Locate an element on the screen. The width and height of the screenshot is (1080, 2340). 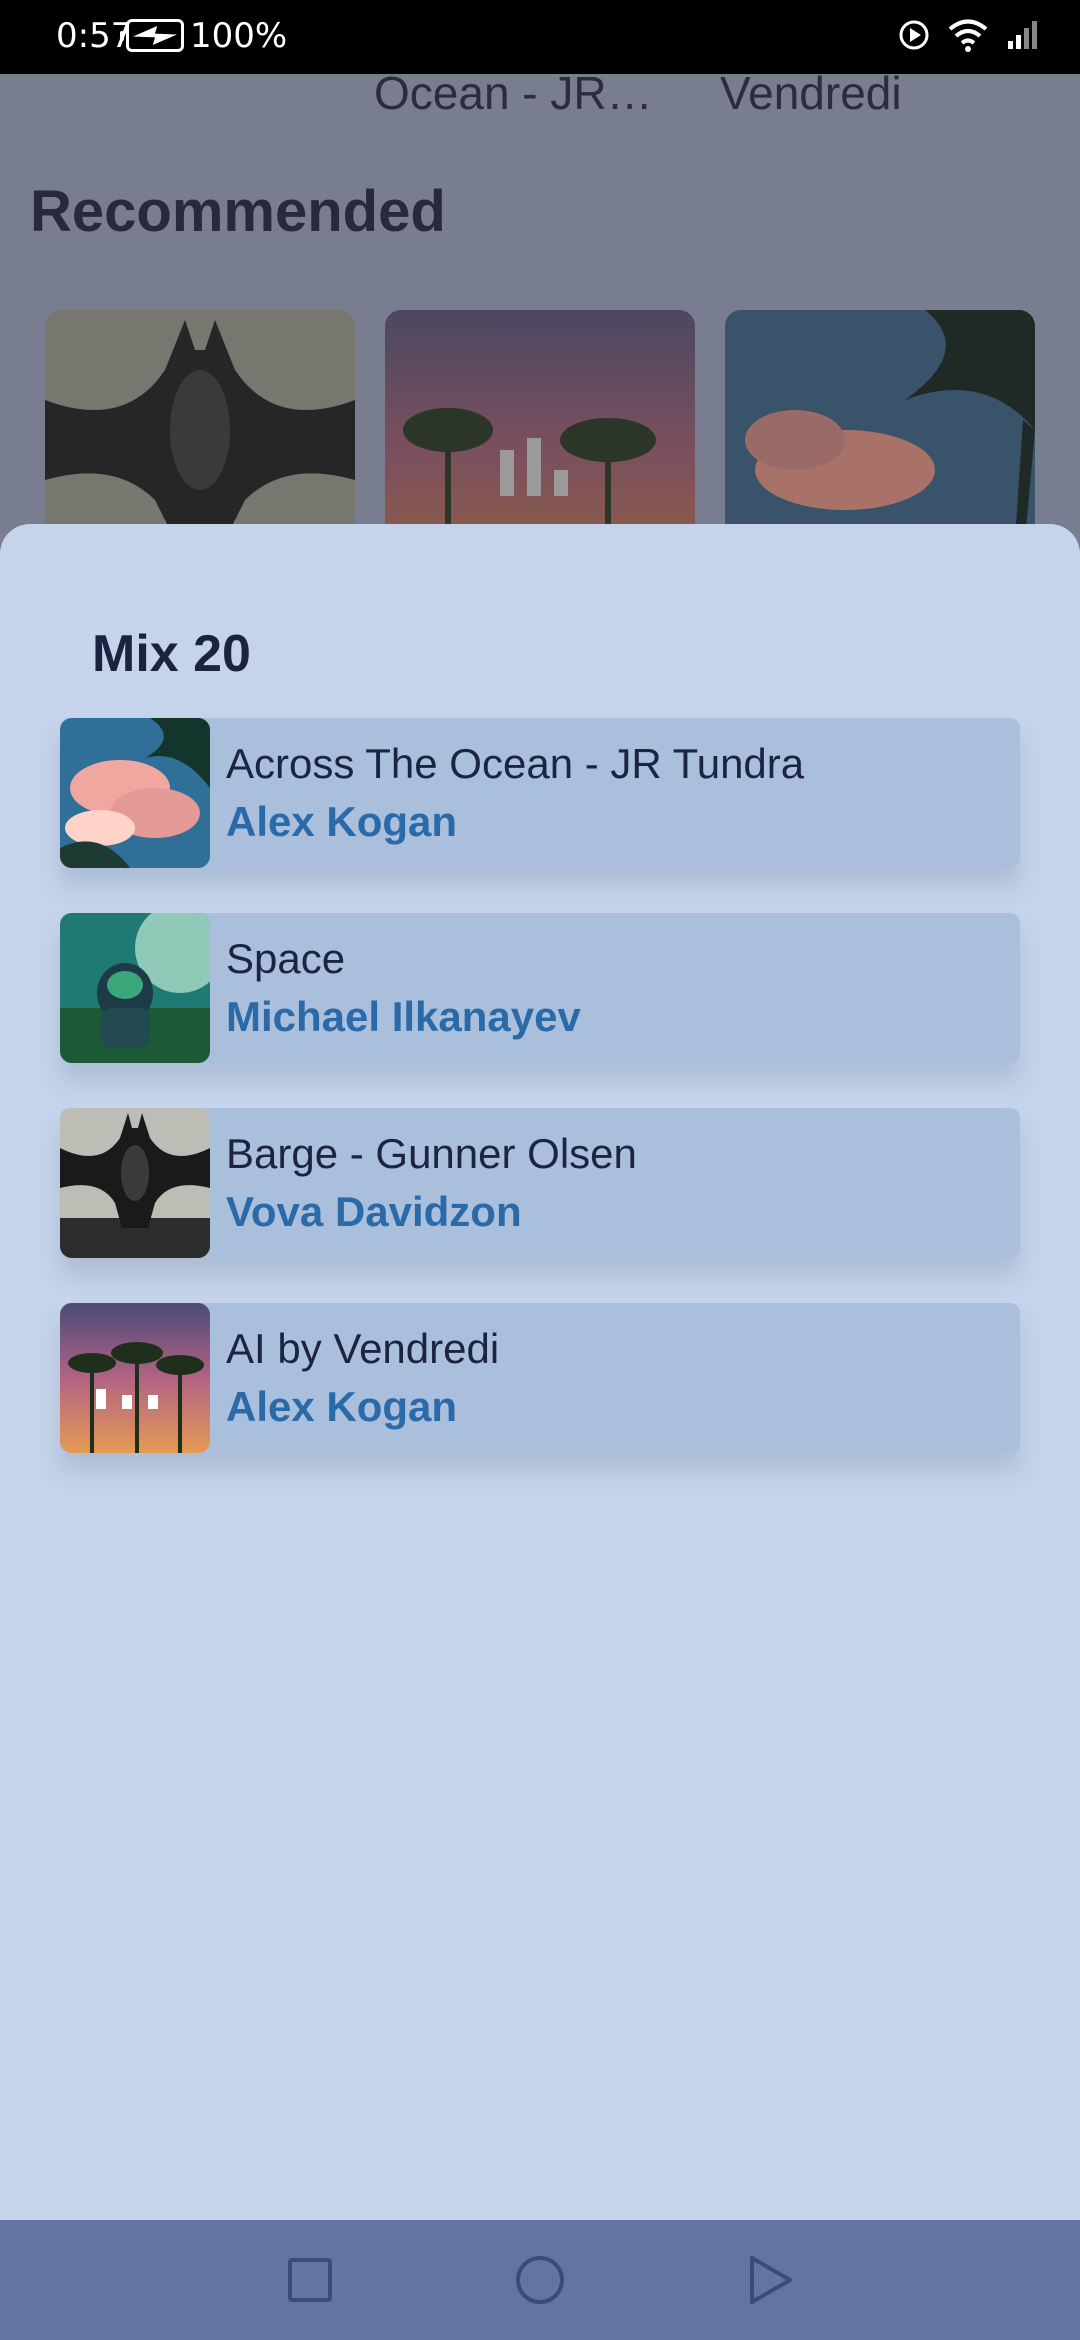
track-row: Across The Ocean - JR Tundra Alex Kogan is located at coordinates (540, 793).